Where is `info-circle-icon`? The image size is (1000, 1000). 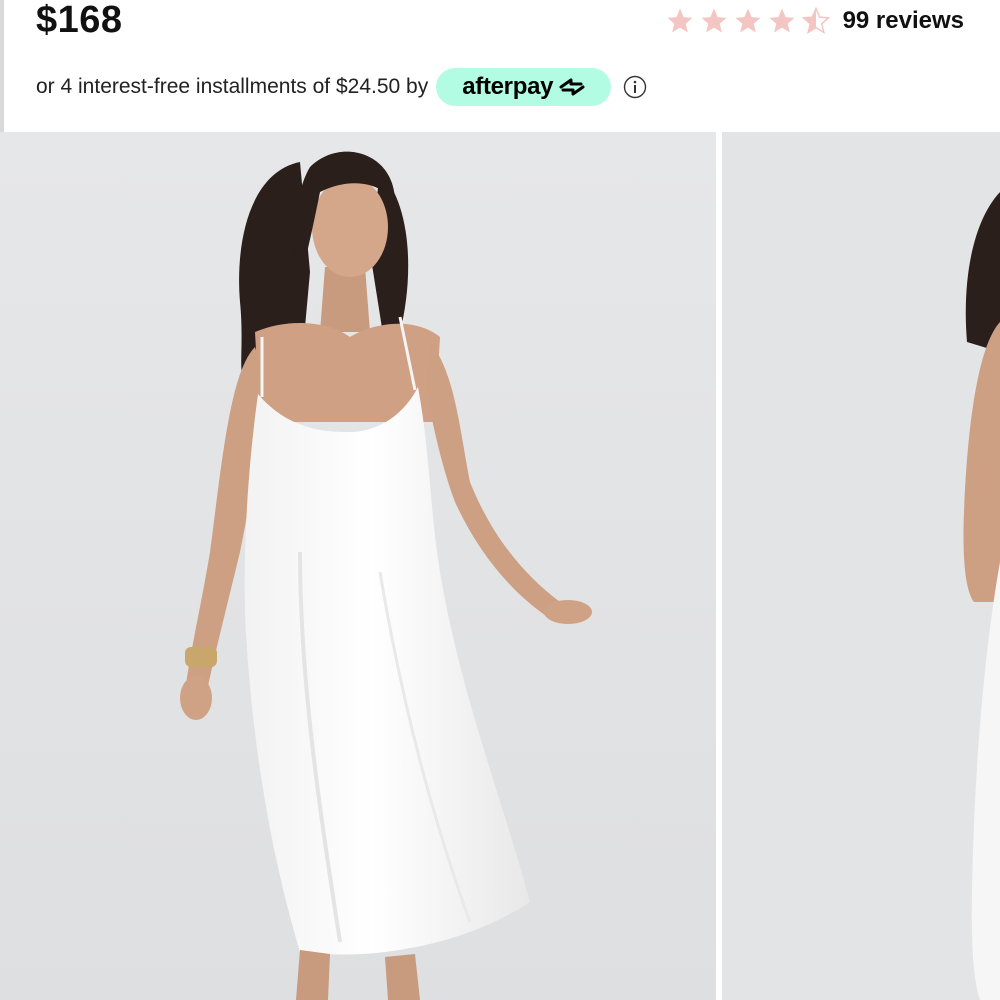
info-circle-icon is located at coordinates (635, 87).